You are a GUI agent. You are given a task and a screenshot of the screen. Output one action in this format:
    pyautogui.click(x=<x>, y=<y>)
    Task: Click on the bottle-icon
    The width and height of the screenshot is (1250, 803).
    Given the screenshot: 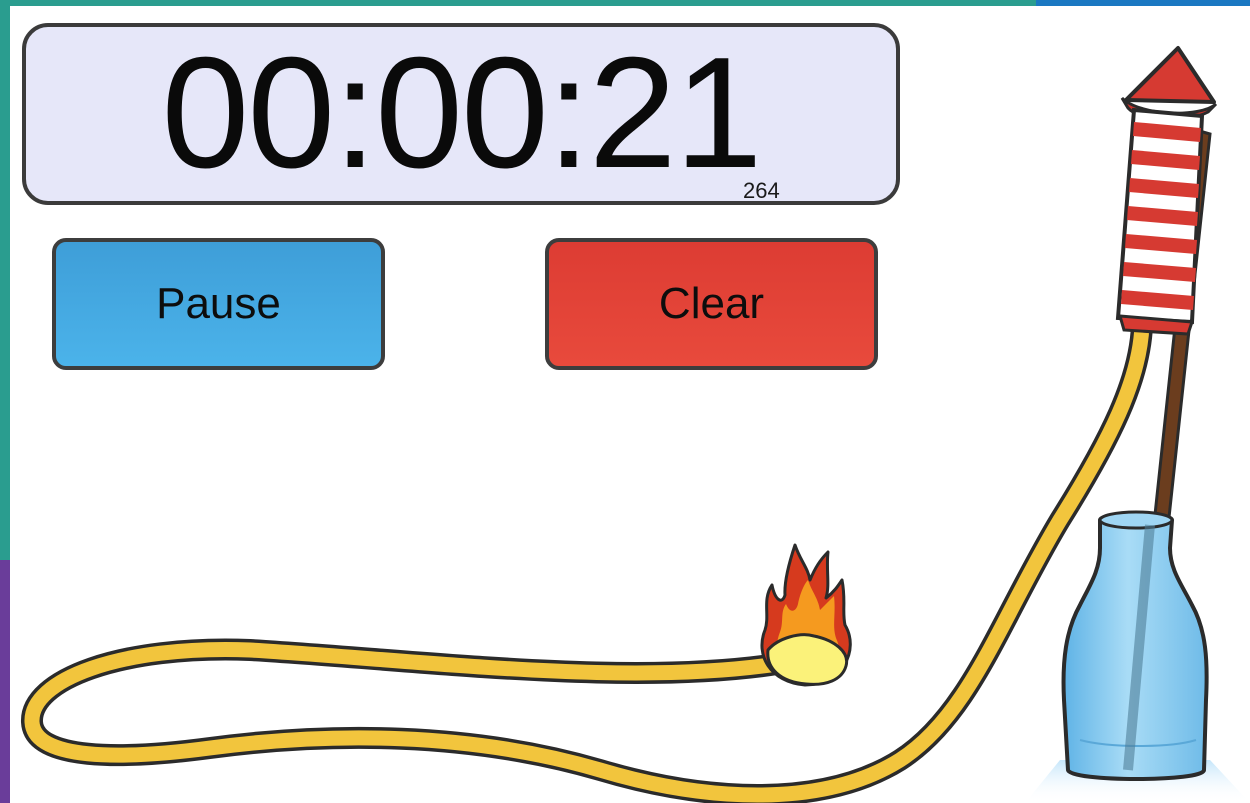 What is the action you would take?
    pyautogui.click(x=1135, y=645)
    